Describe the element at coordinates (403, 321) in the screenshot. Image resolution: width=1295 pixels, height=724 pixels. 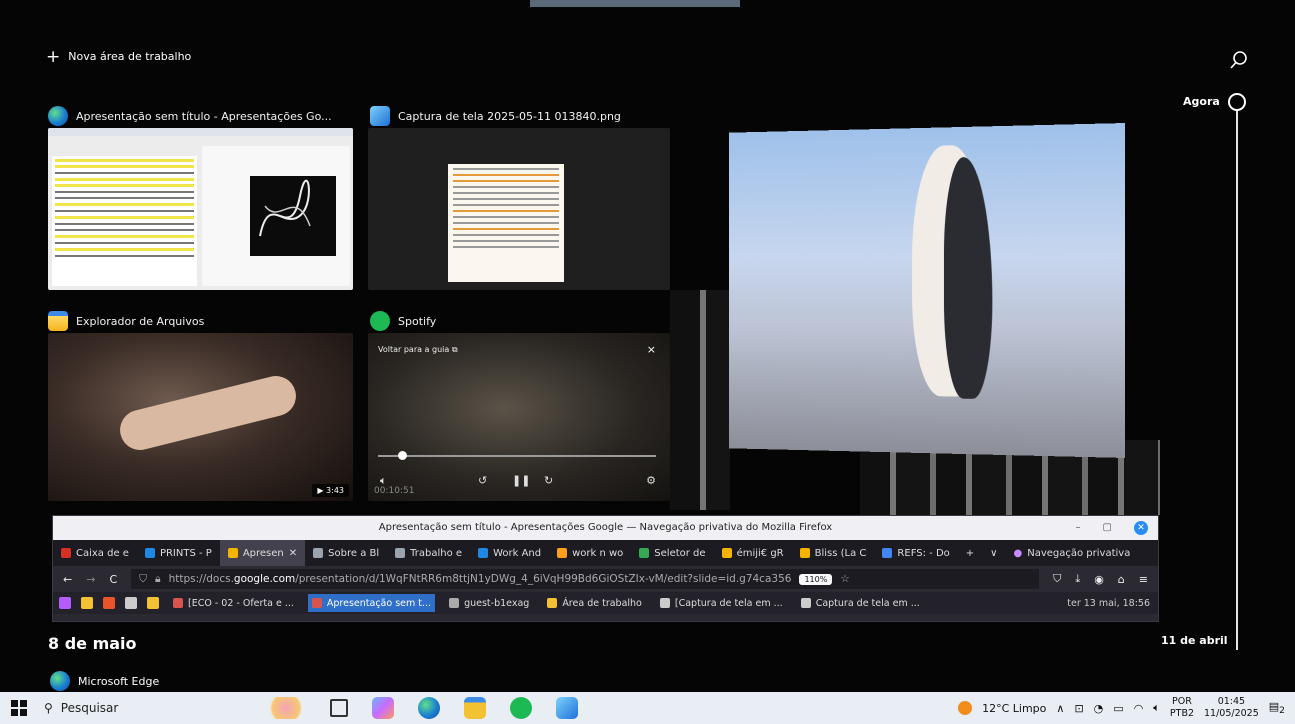
I see `window-title-spotify: Spotify` at that location.